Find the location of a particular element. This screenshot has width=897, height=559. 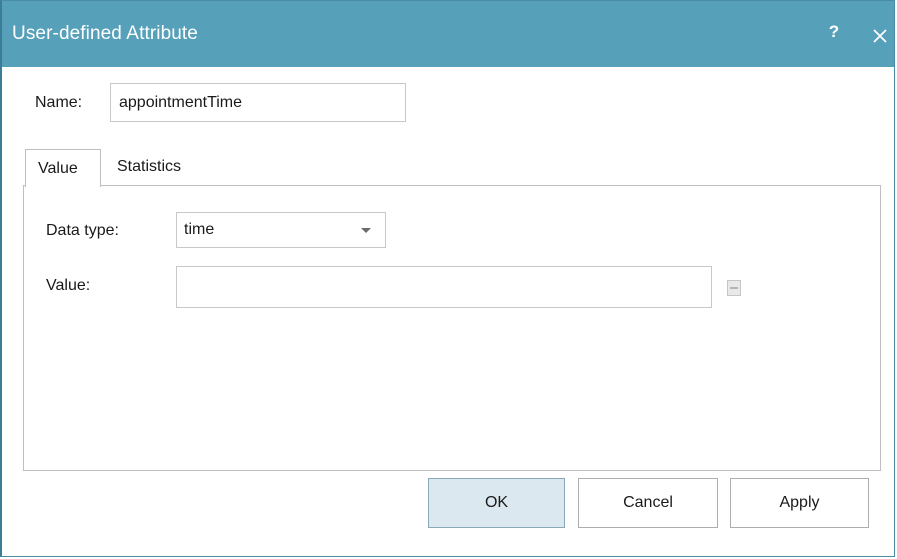

close-button is located at coordinates (880, 36).